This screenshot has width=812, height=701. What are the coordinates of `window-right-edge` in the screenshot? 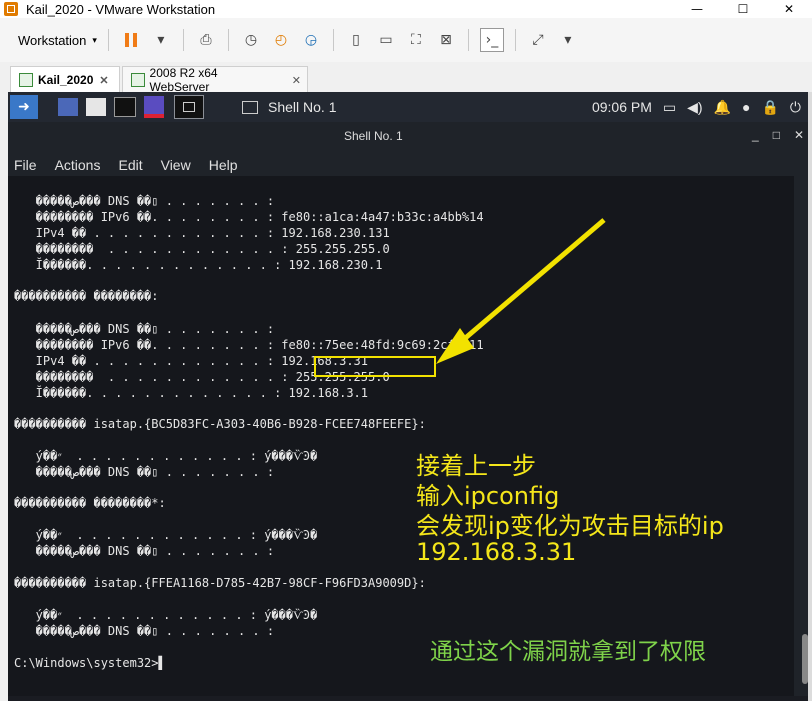 It's located at (810, 396).